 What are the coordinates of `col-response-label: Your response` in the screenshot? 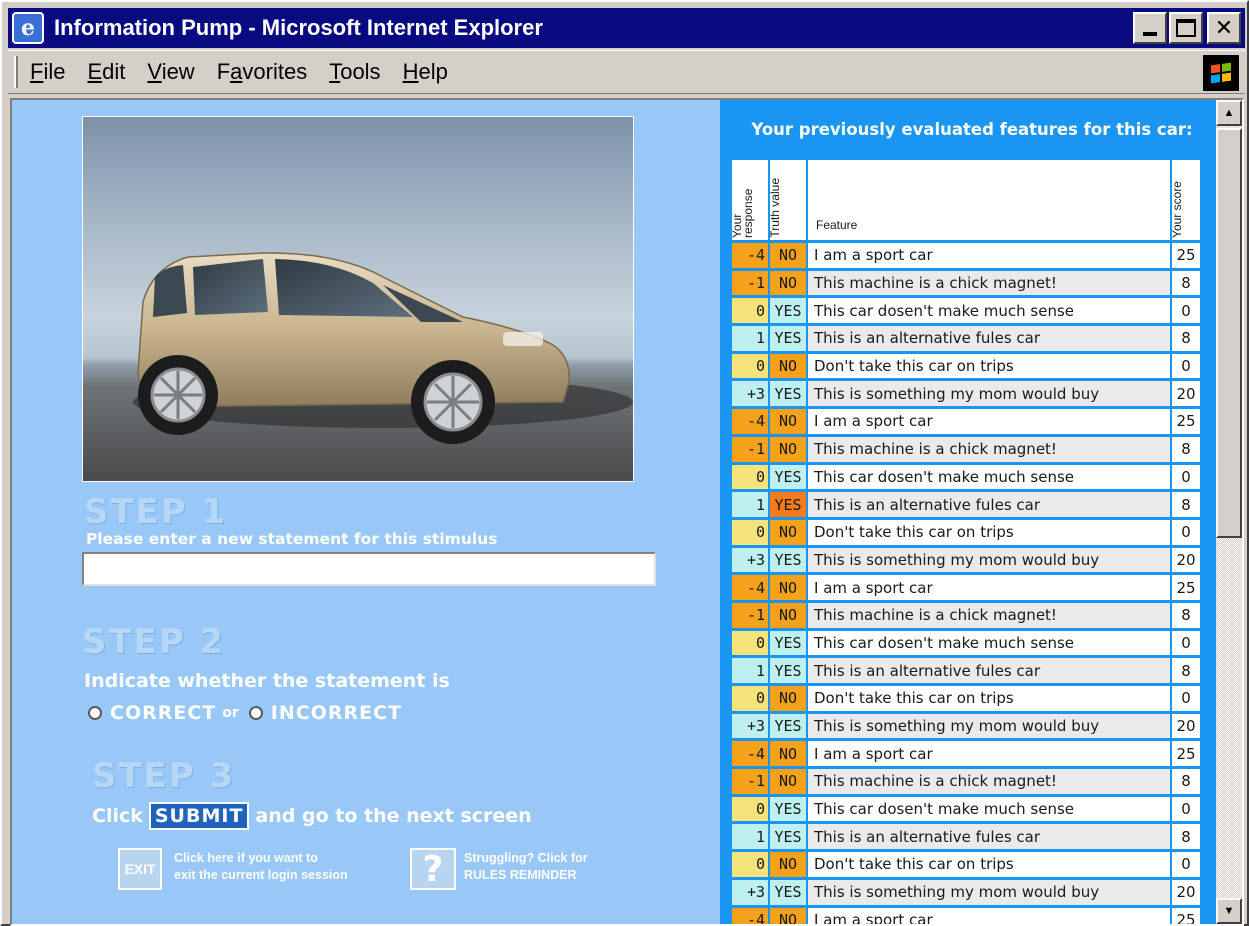 It's located at (742, 213).